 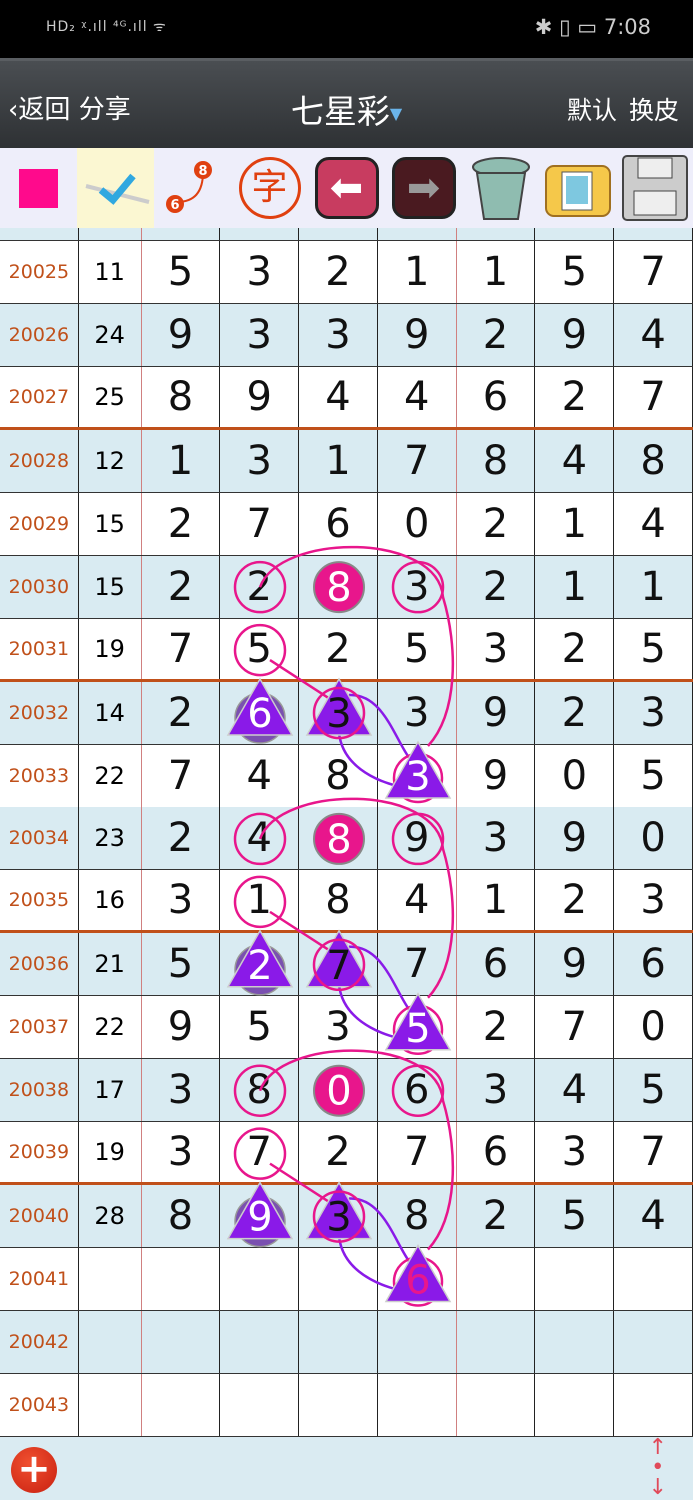 What do you see at coordinates (39, 1341) in the screenshot?
I see `issue-number: 20042` at bounding box center [39, 1341].